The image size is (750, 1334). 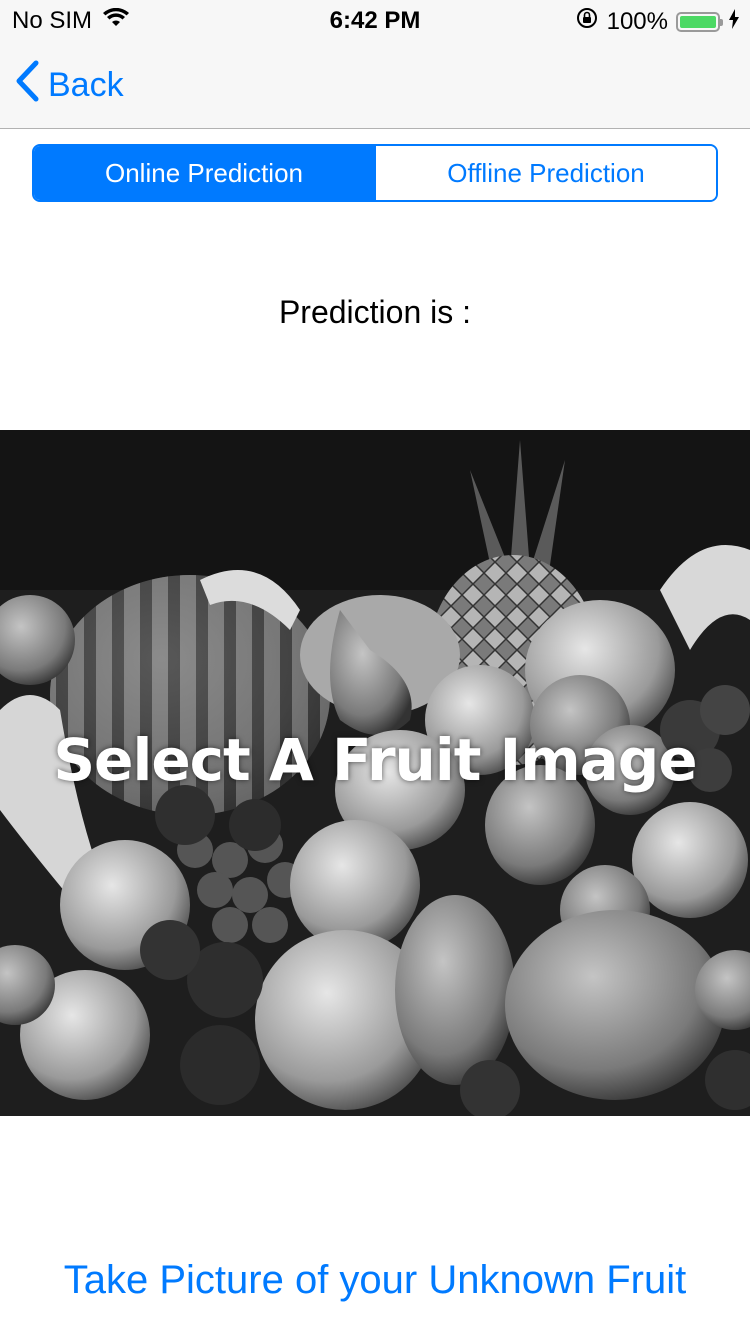 I want to click on segment-offline-prediction: Offline Prediction, so click(x=545, y=173).